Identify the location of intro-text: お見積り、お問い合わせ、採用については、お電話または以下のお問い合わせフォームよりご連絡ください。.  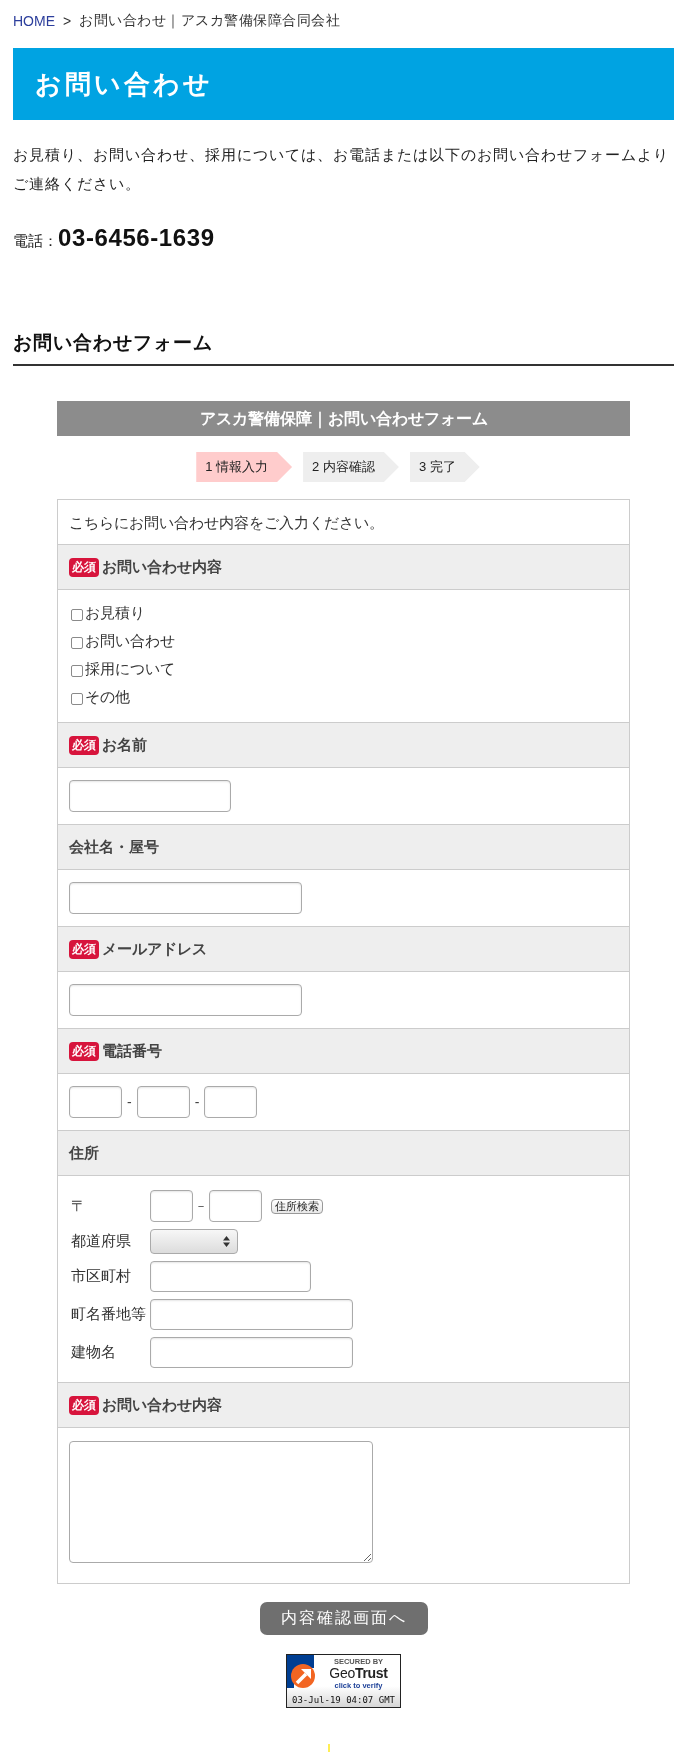
(341, 169).